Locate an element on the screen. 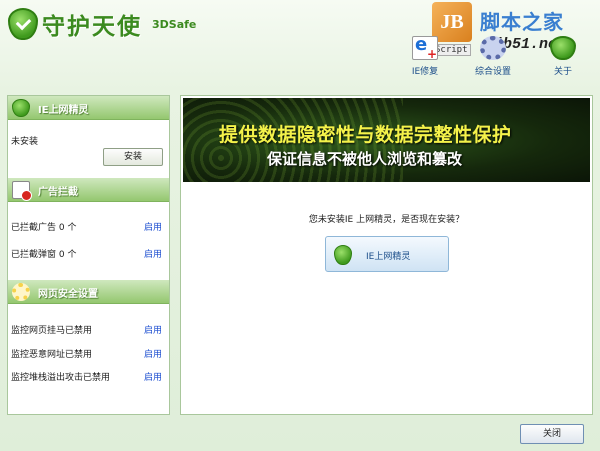 The width and height of the screenshot is (600, 451). section-header-ie-sprite: IE上网精灵 is located at coordinates (88, 108).